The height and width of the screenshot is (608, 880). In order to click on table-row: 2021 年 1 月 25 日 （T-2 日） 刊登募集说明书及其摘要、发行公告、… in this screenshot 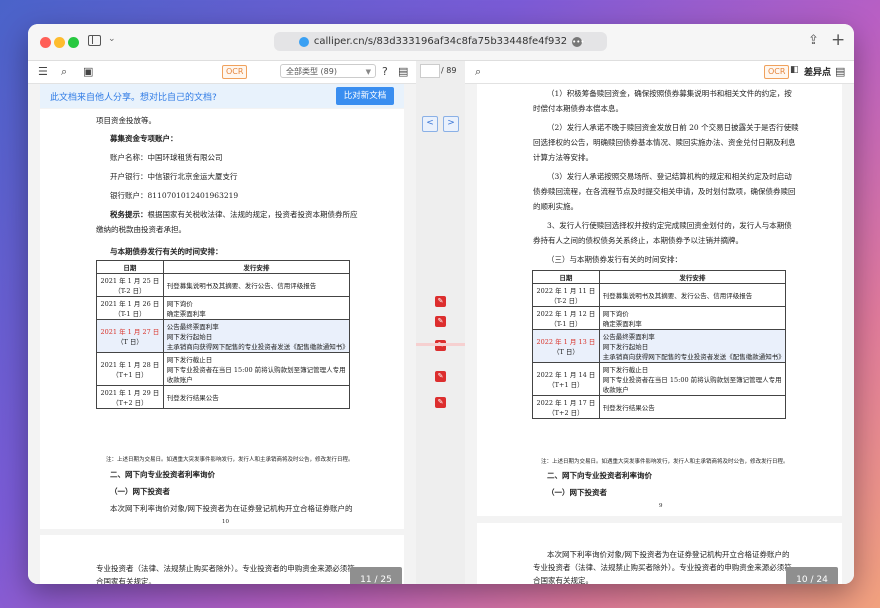, I will do `click(223, 285)`.